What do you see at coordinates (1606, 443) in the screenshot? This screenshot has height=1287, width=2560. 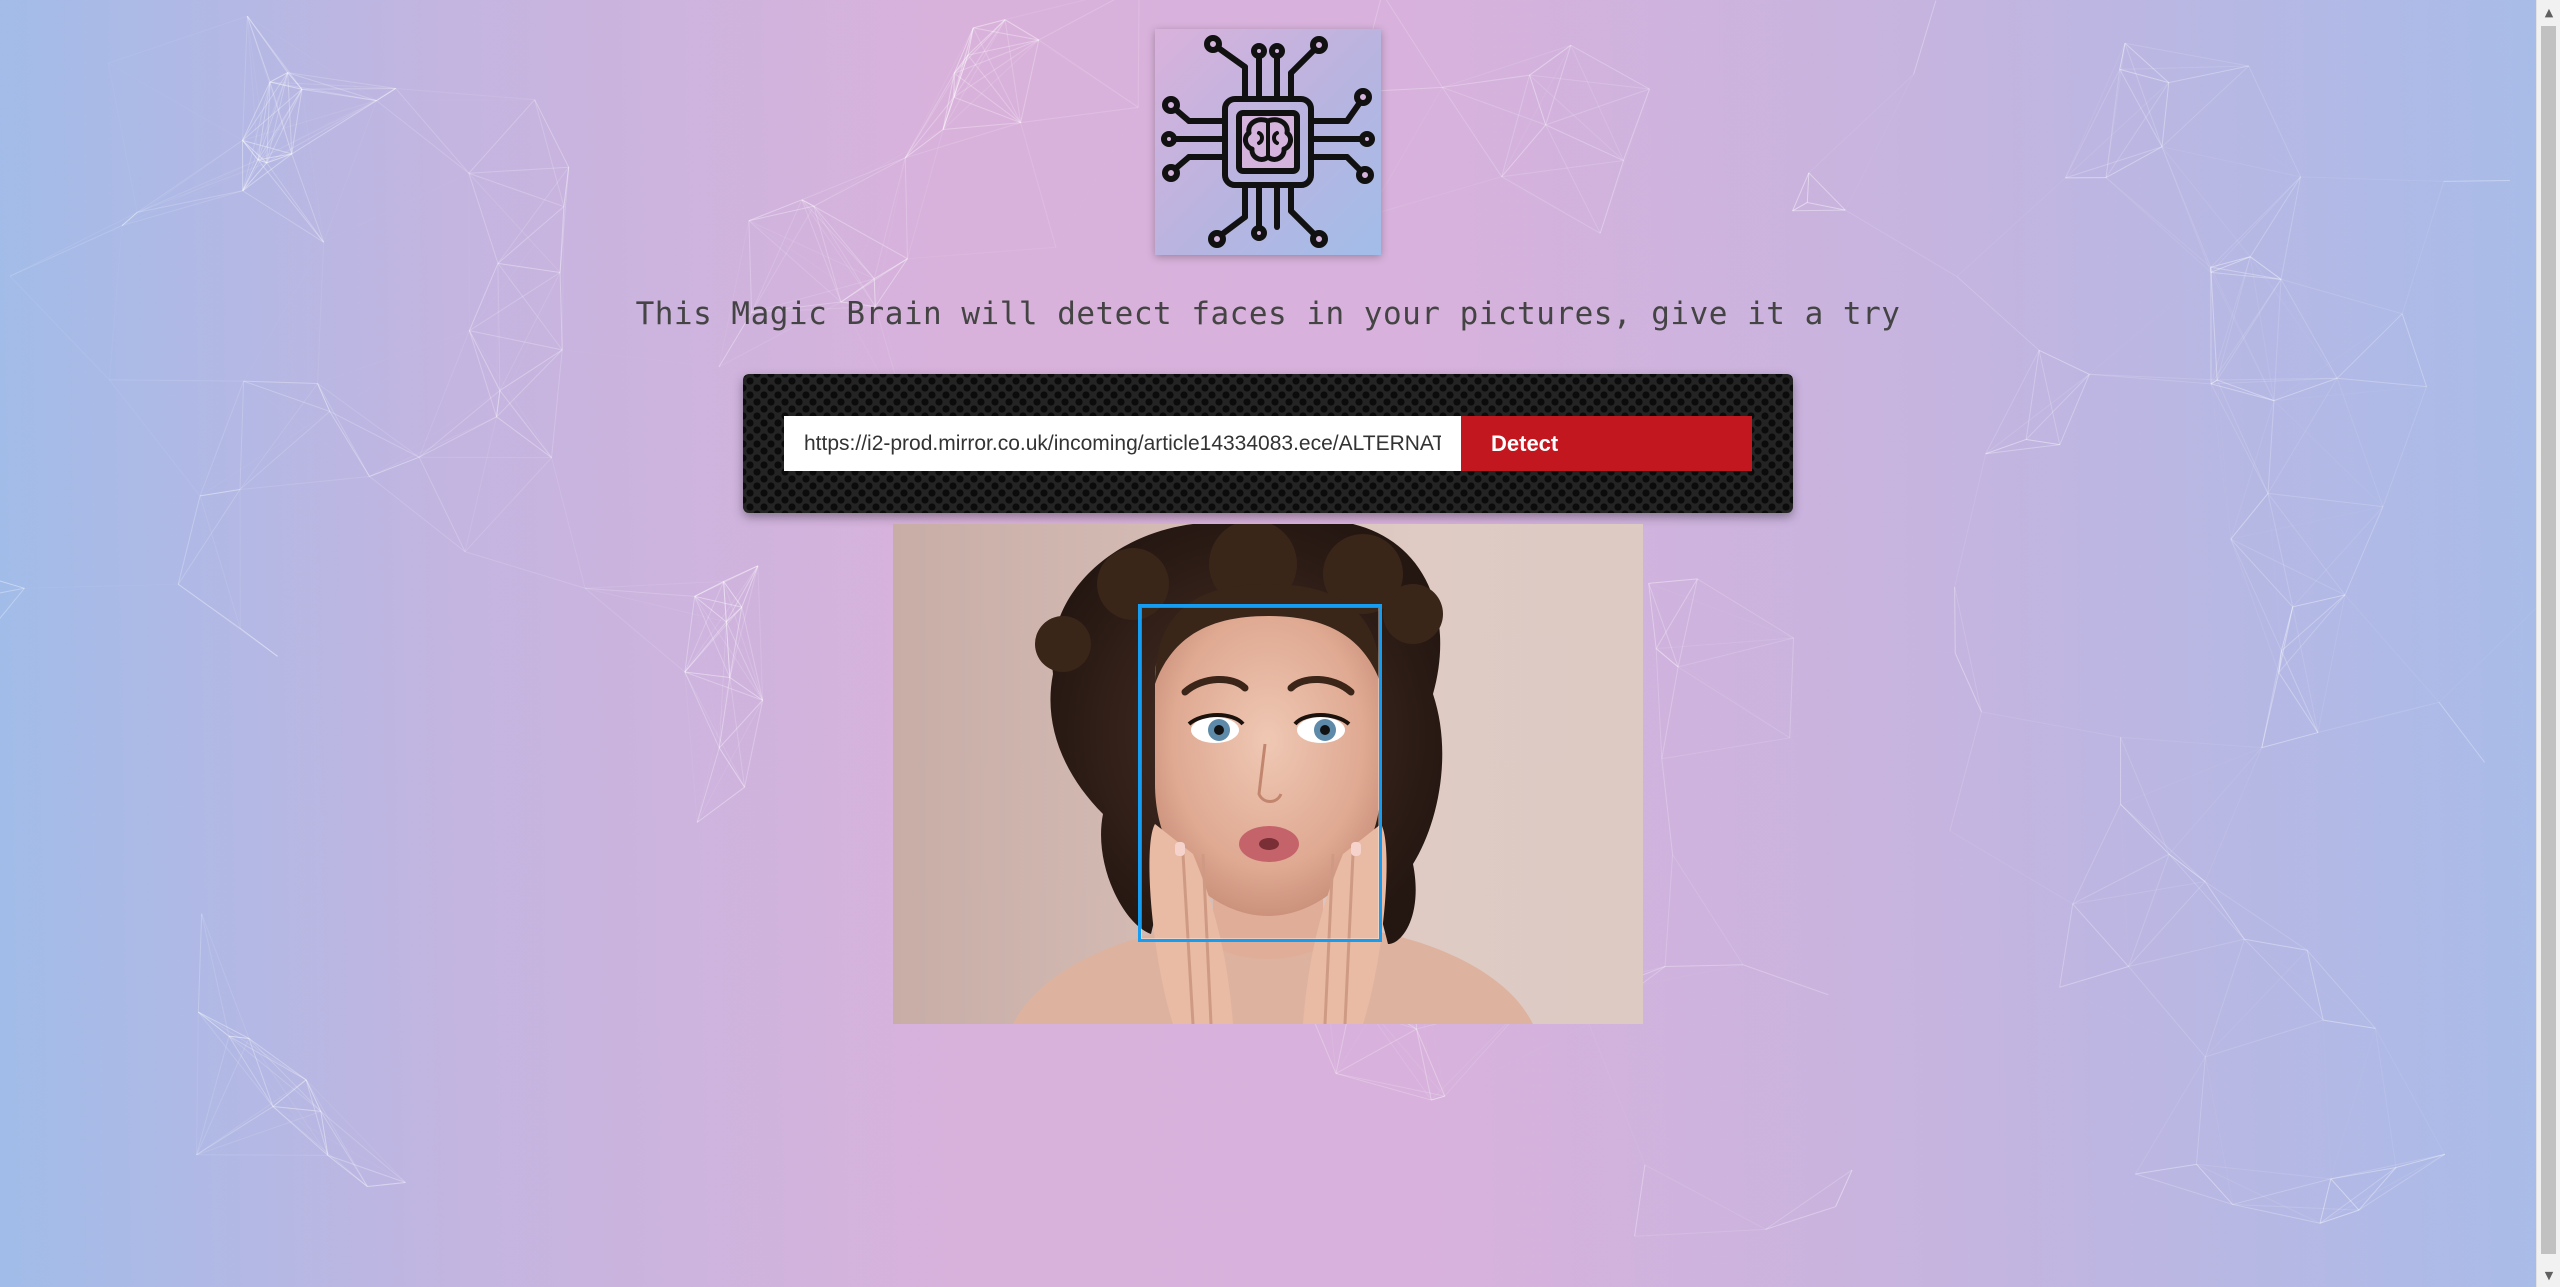 I see `detect-button: Detect` at bounding box center [1606, 443].